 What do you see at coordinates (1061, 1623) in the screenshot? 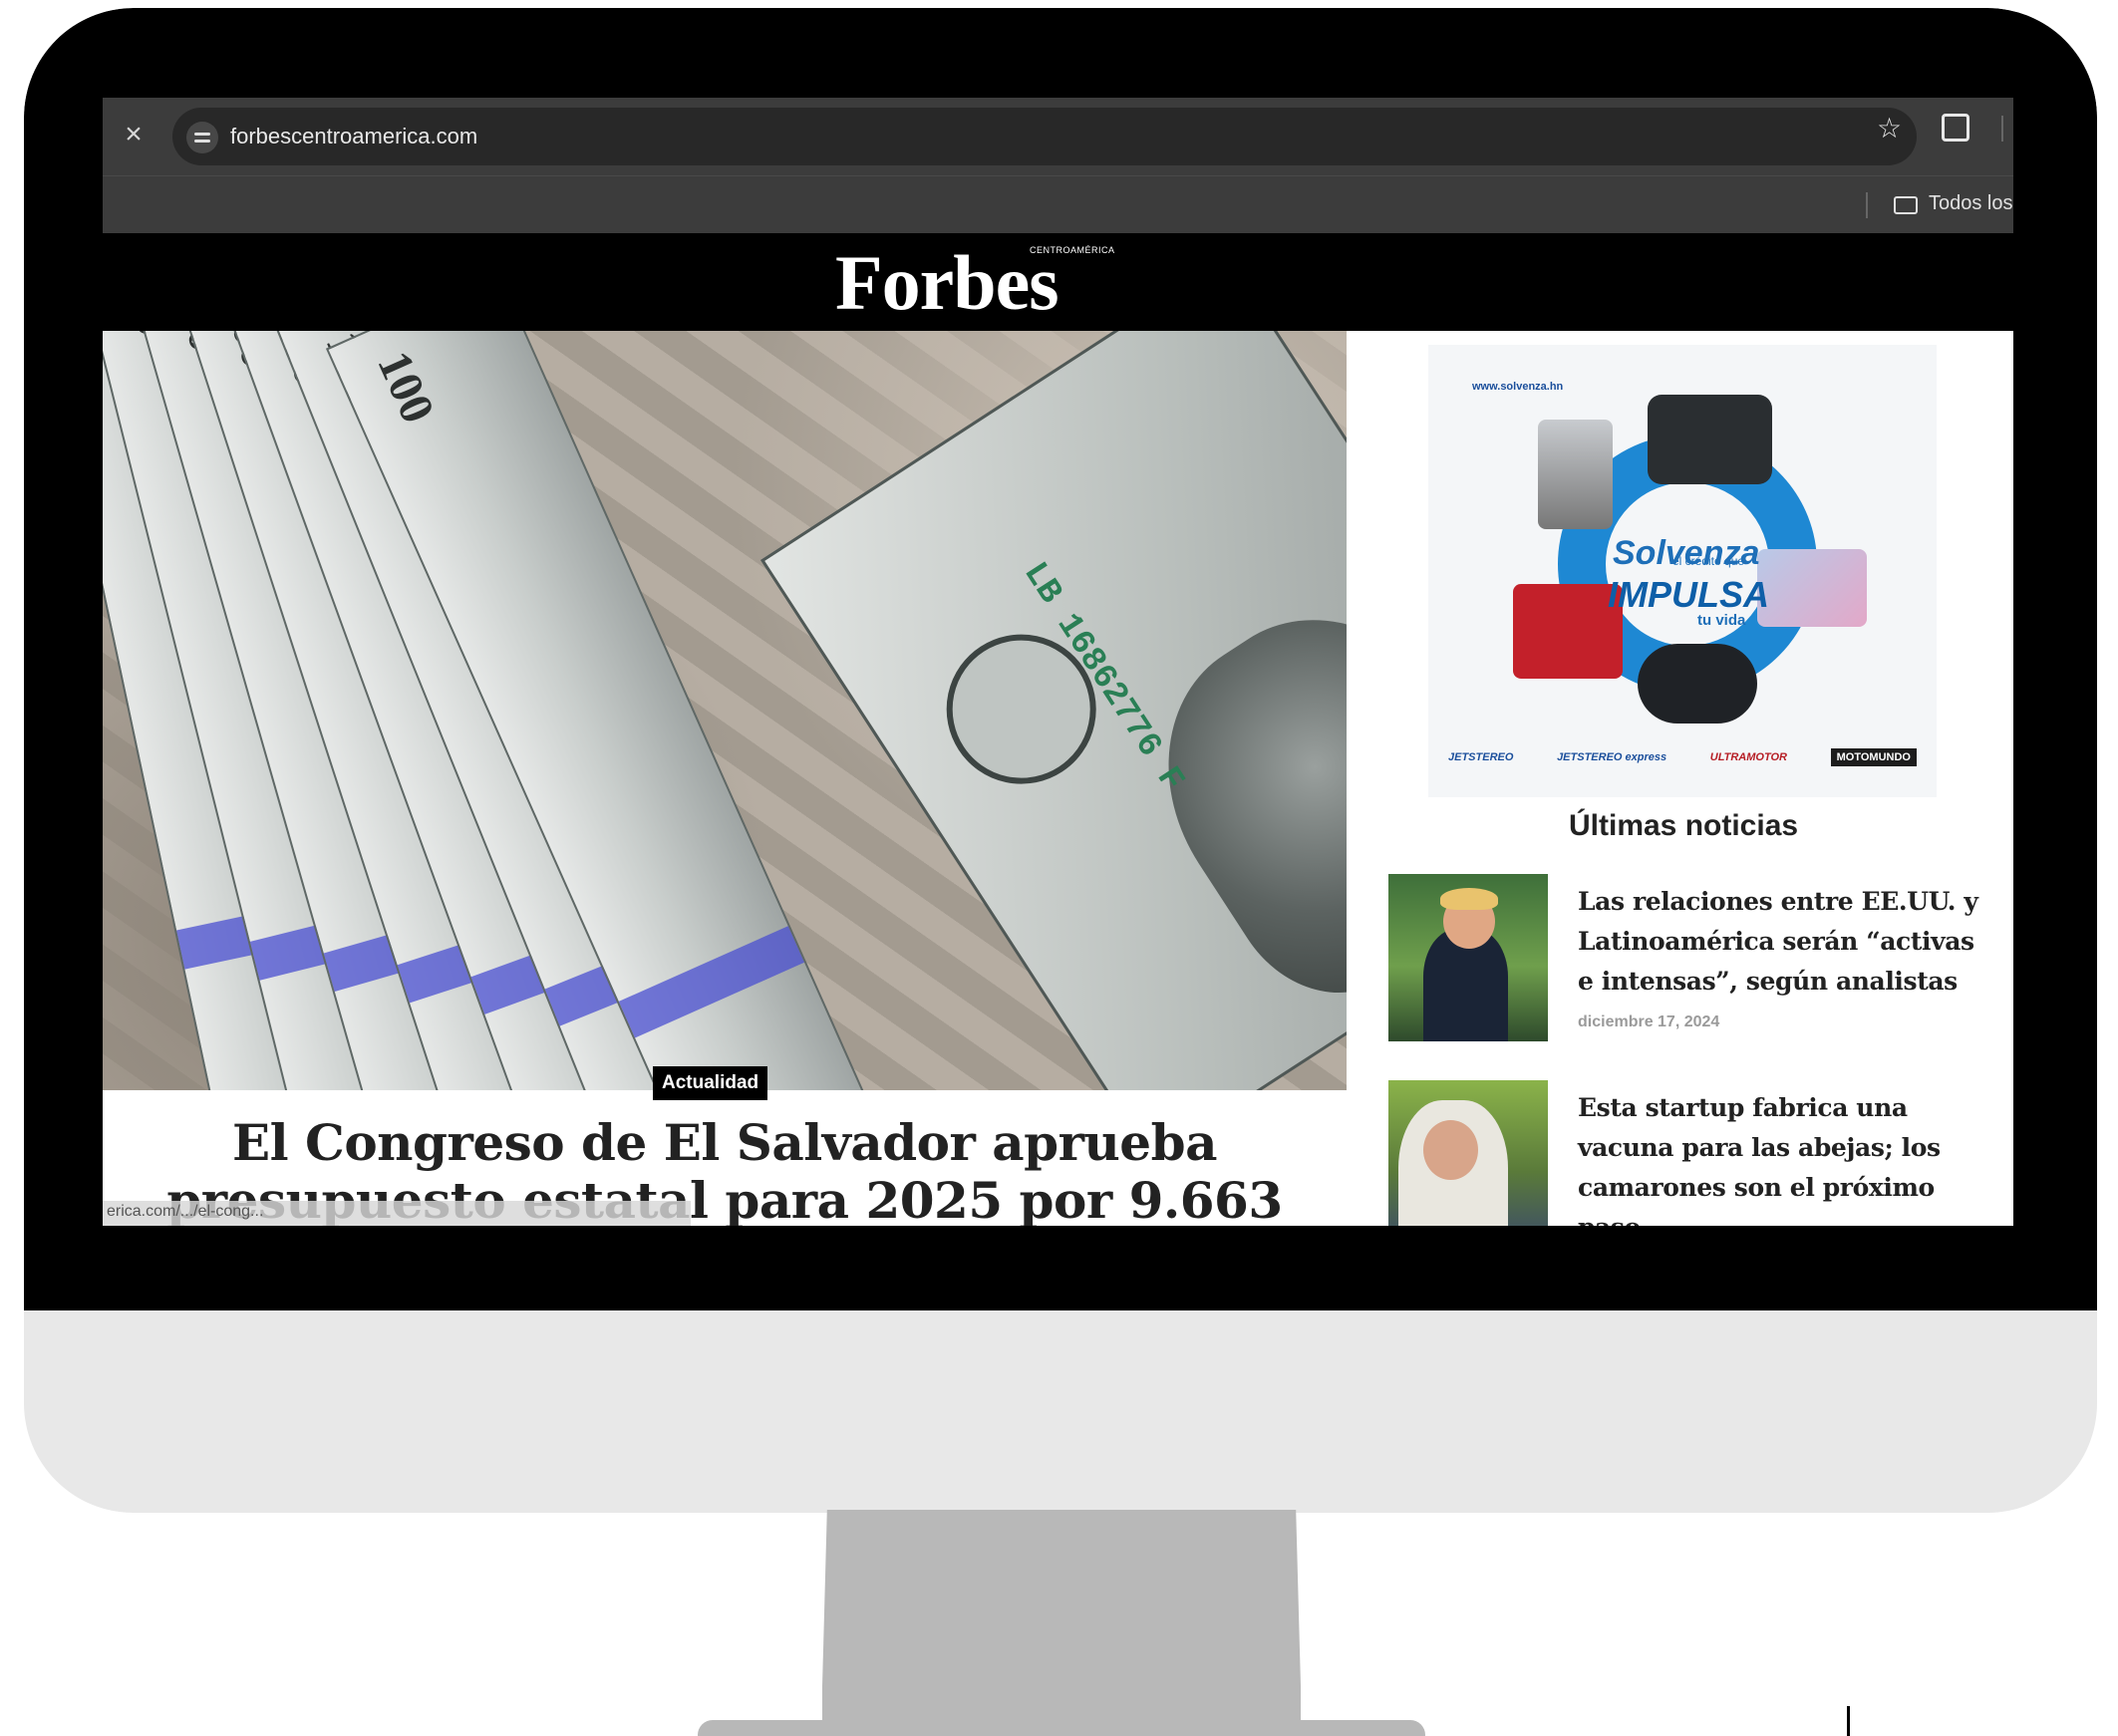
I see `monitor-stand-neck` at bounding box center [1061, 1623].